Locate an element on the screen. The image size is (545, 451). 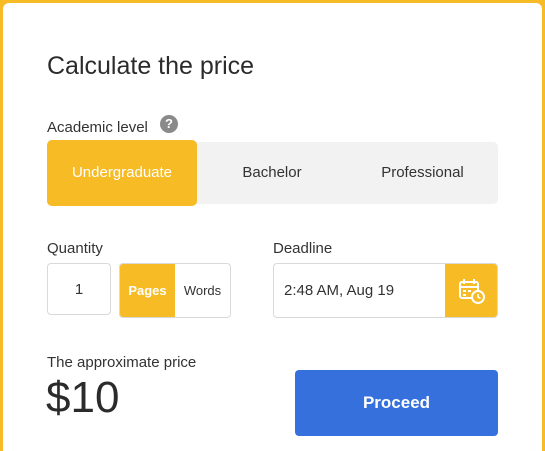
question-icon: ? is located at coordinates (169, 124).